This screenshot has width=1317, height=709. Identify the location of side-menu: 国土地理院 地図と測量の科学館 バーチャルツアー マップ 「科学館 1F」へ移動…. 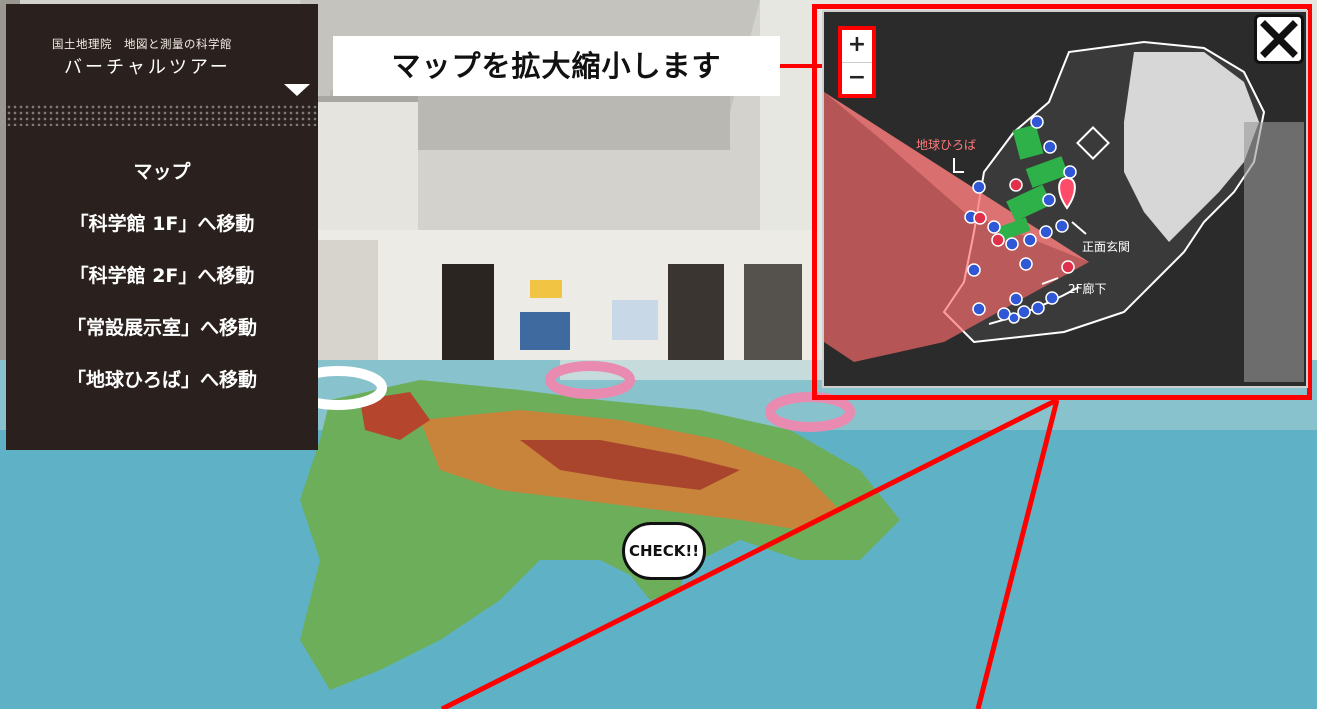
(162, 227).